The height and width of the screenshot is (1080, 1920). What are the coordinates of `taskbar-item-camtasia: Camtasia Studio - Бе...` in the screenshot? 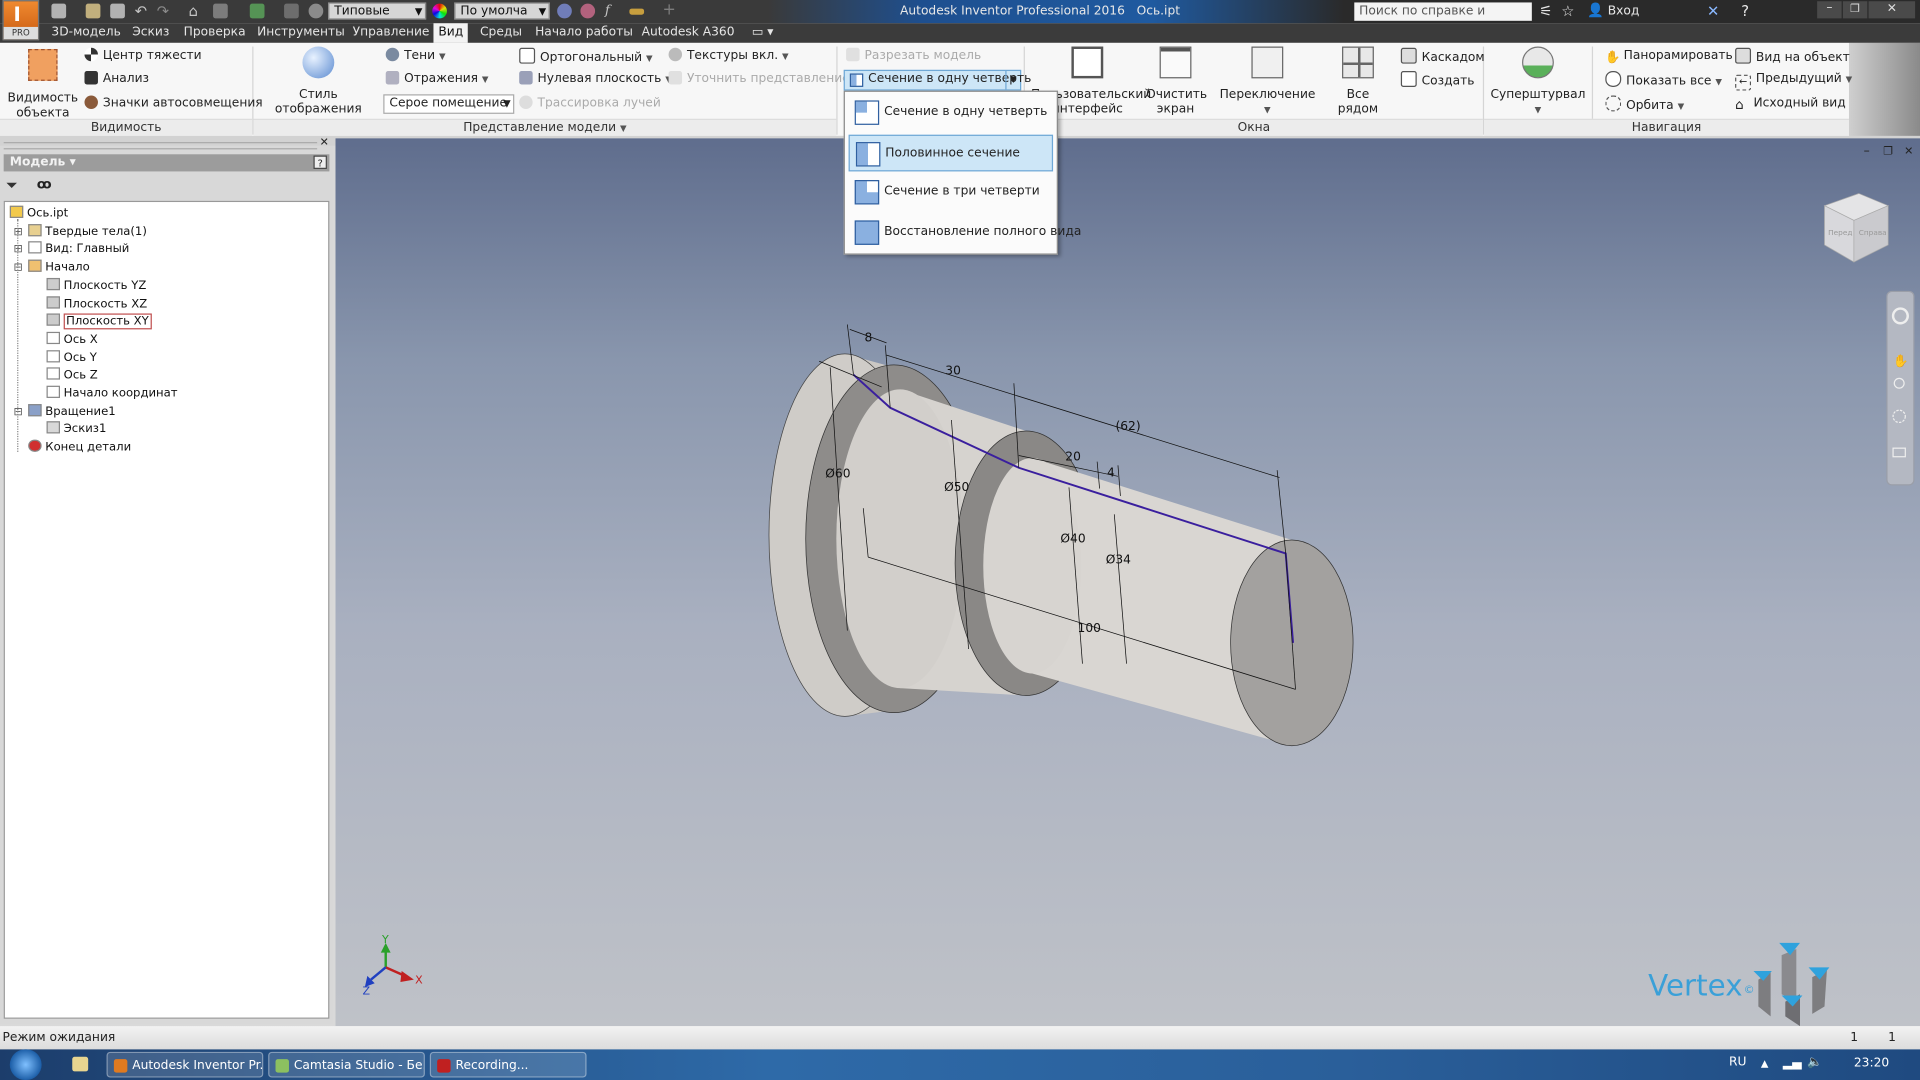 It's located at (346, 1064).